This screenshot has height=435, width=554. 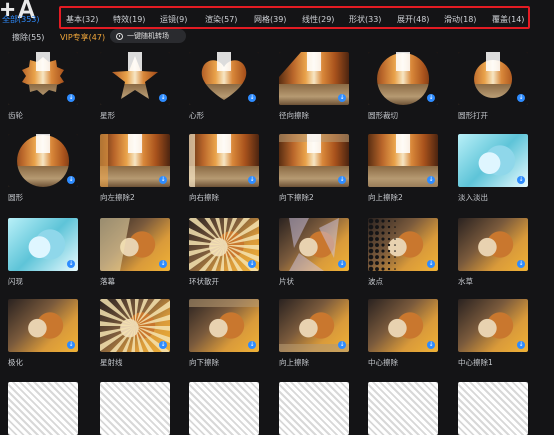 What do you see at coordinates (28, 38) in the screenshot?
I see `tab-11: 擦除(55)` at bounding box center [28, 38].